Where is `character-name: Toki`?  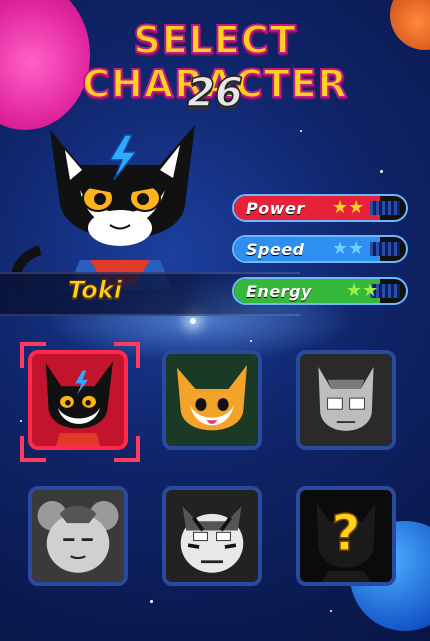 character-name: Toki is located at coordinates (95, 290).